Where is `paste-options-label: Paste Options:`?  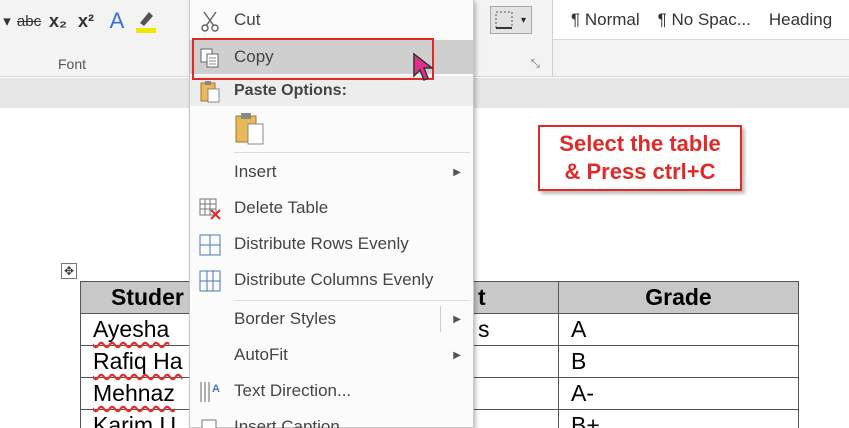 paste-options-label: Paste Options: is located at coordinates (290, 90).